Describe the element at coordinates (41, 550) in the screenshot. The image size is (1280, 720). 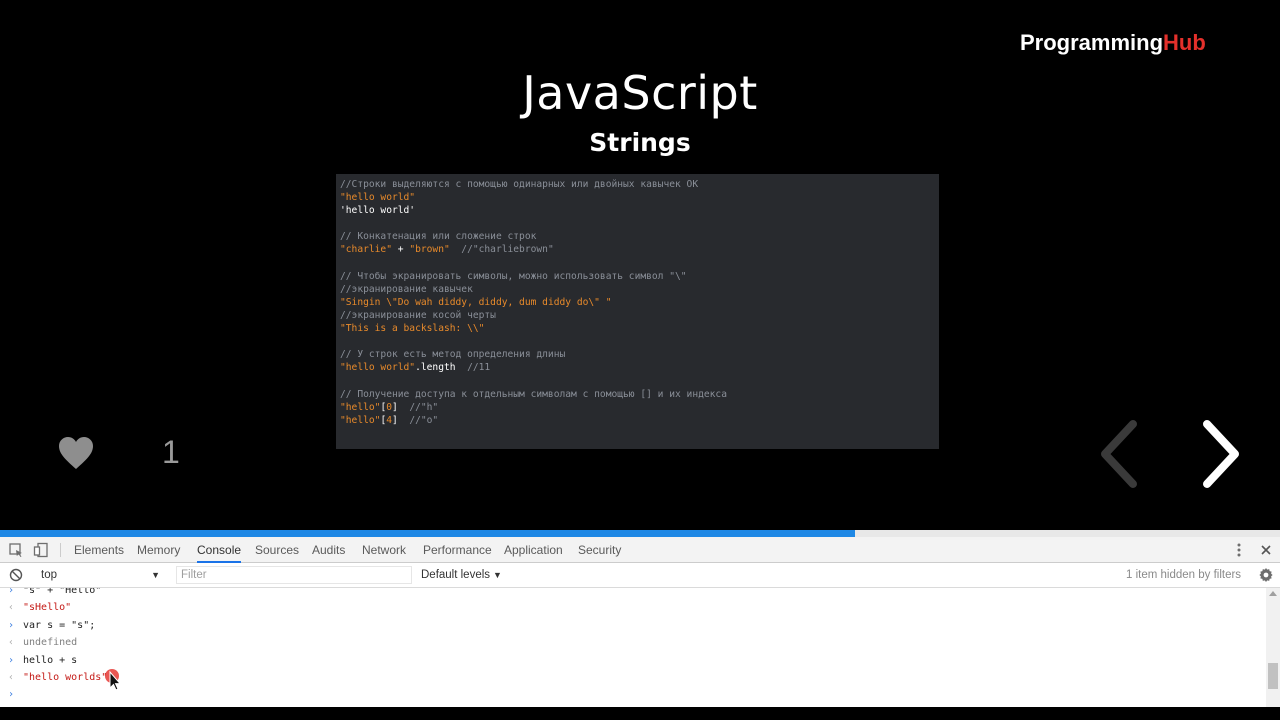
I see `device-toolbar-icon` at that location.